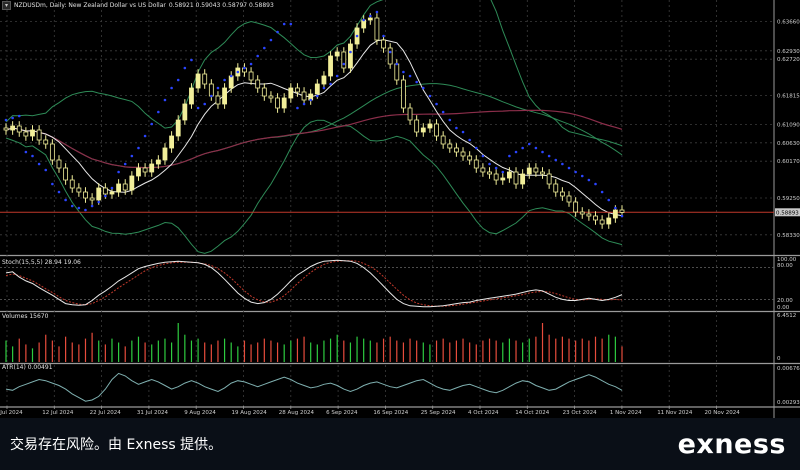 This screenshot has width=800, height=470. I want to click on date-tick-label: 1 Jul 2024, so click(11, 413).